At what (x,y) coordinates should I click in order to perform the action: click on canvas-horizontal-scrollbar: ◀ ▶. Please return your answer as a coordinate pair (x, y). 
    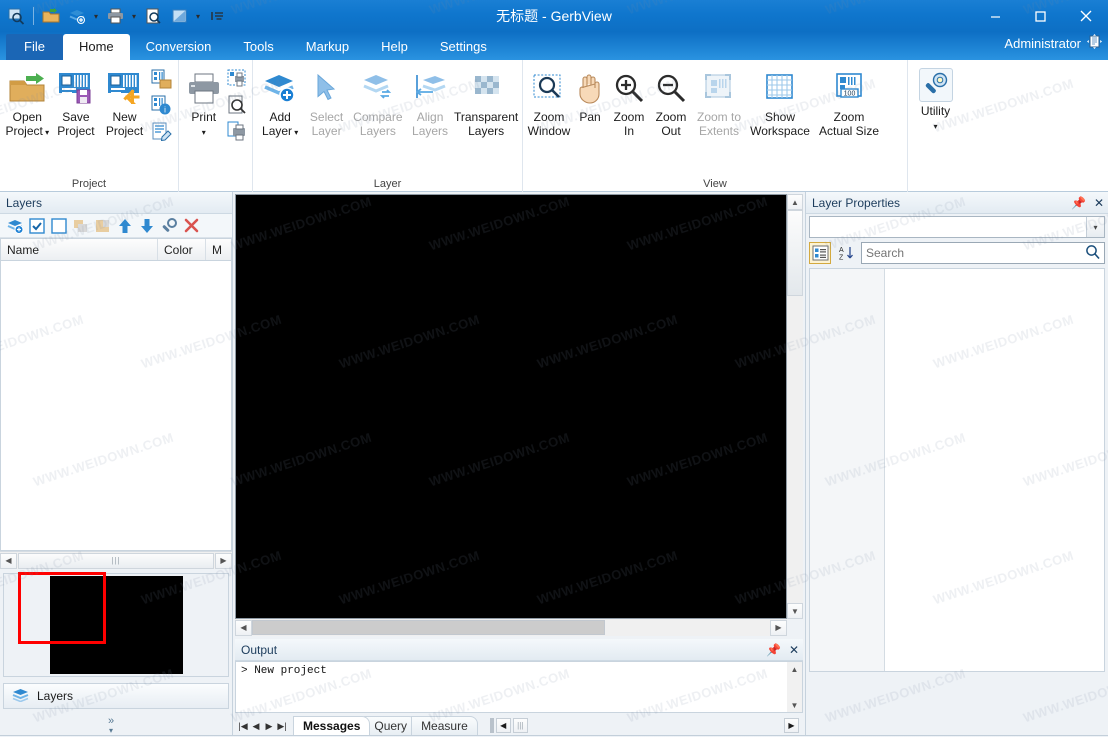
    Looking at the image, I should click on (511, 627).